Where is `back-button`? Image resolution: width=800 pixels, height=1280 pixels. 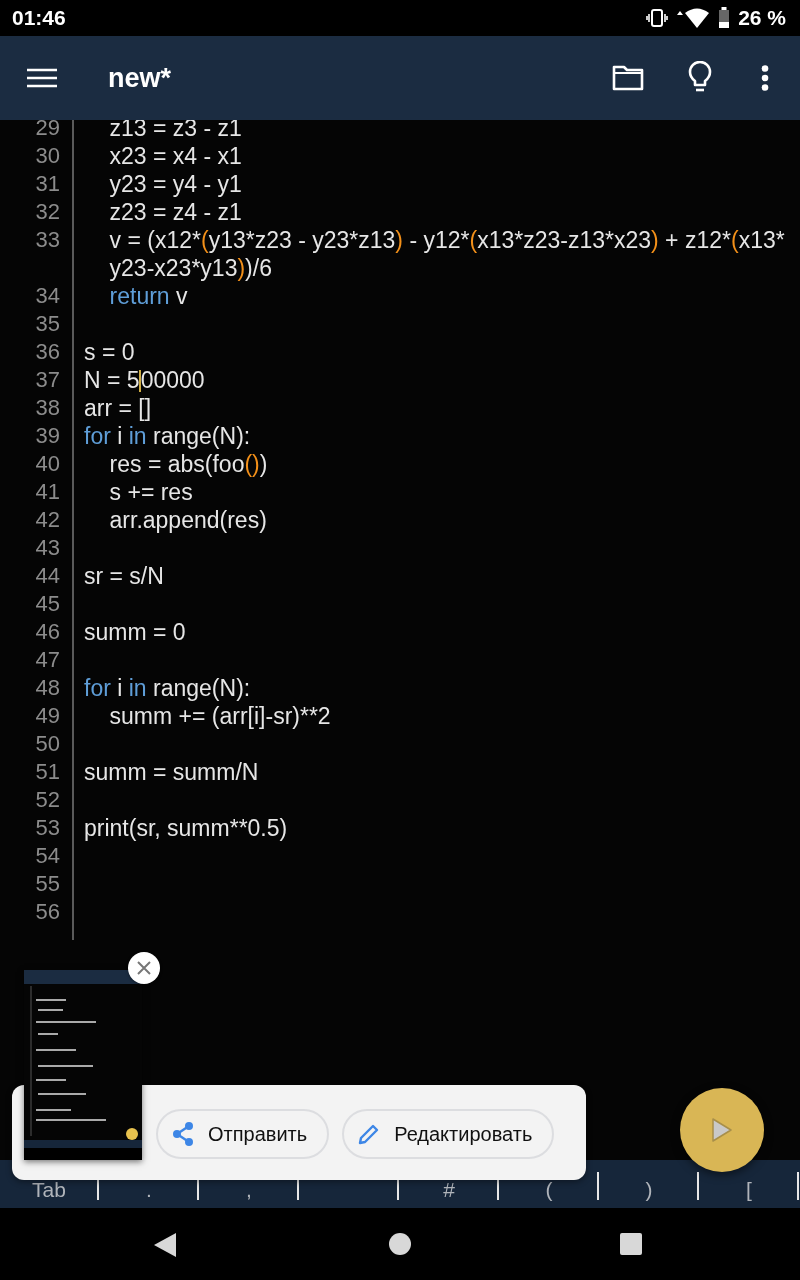
back-button is located at coordinates (165, 1245).